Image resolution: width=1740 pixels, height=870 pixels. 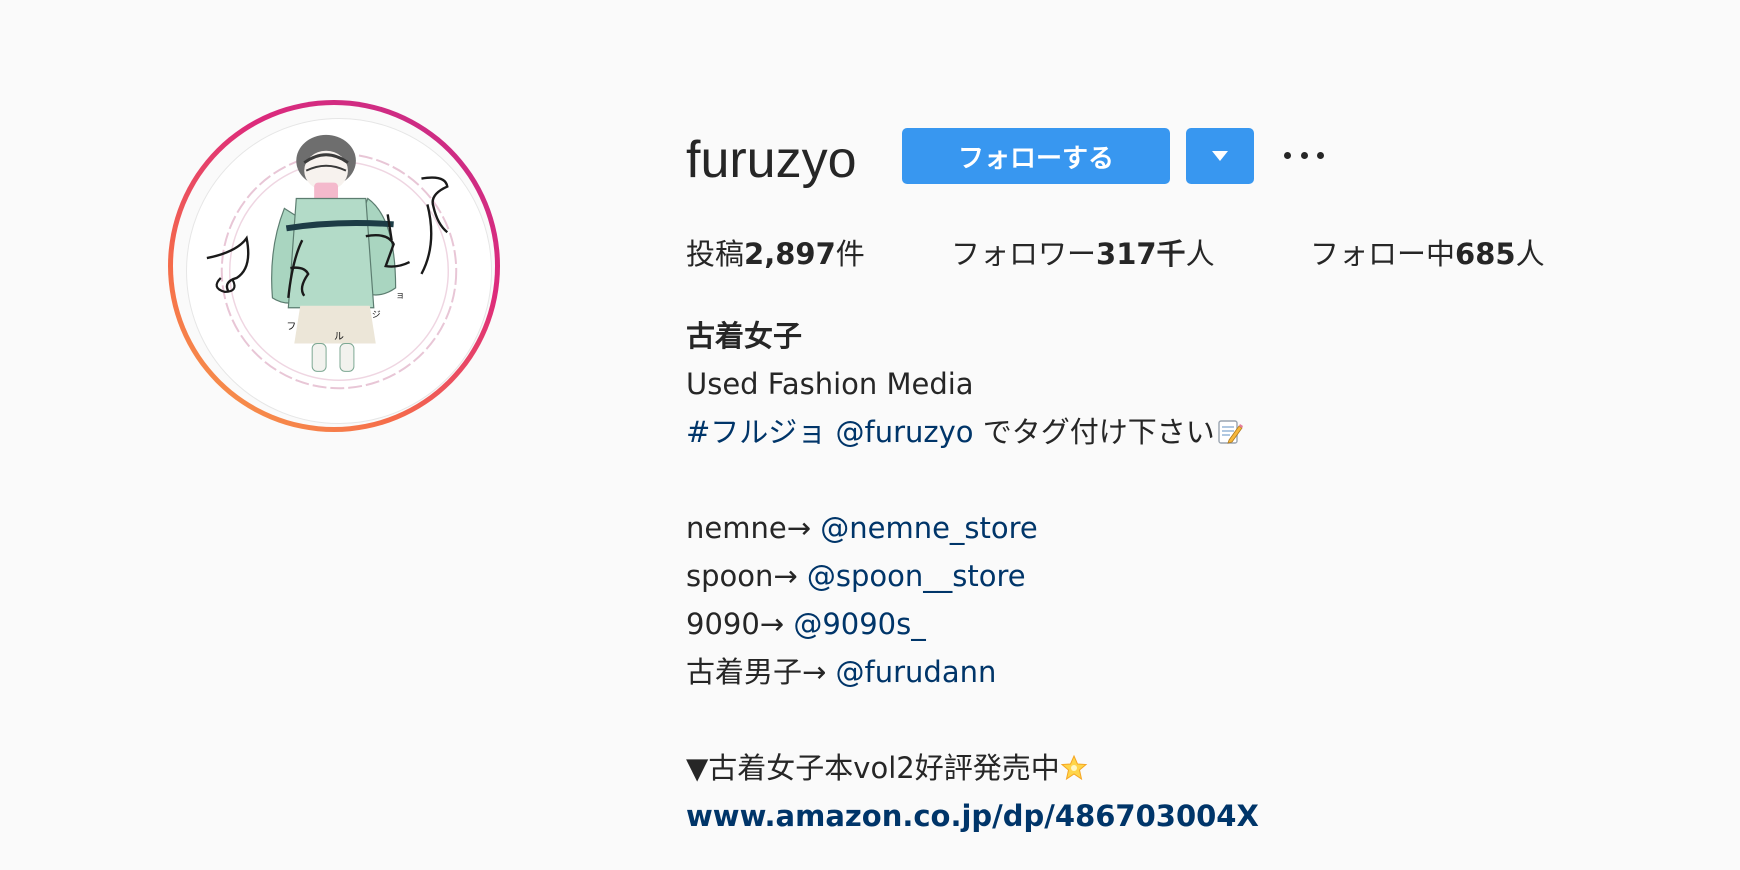 What do you see at coordinates (1230, 432) in the screenshot?
I see `memo-icon` at bounding box center [1230, 432].